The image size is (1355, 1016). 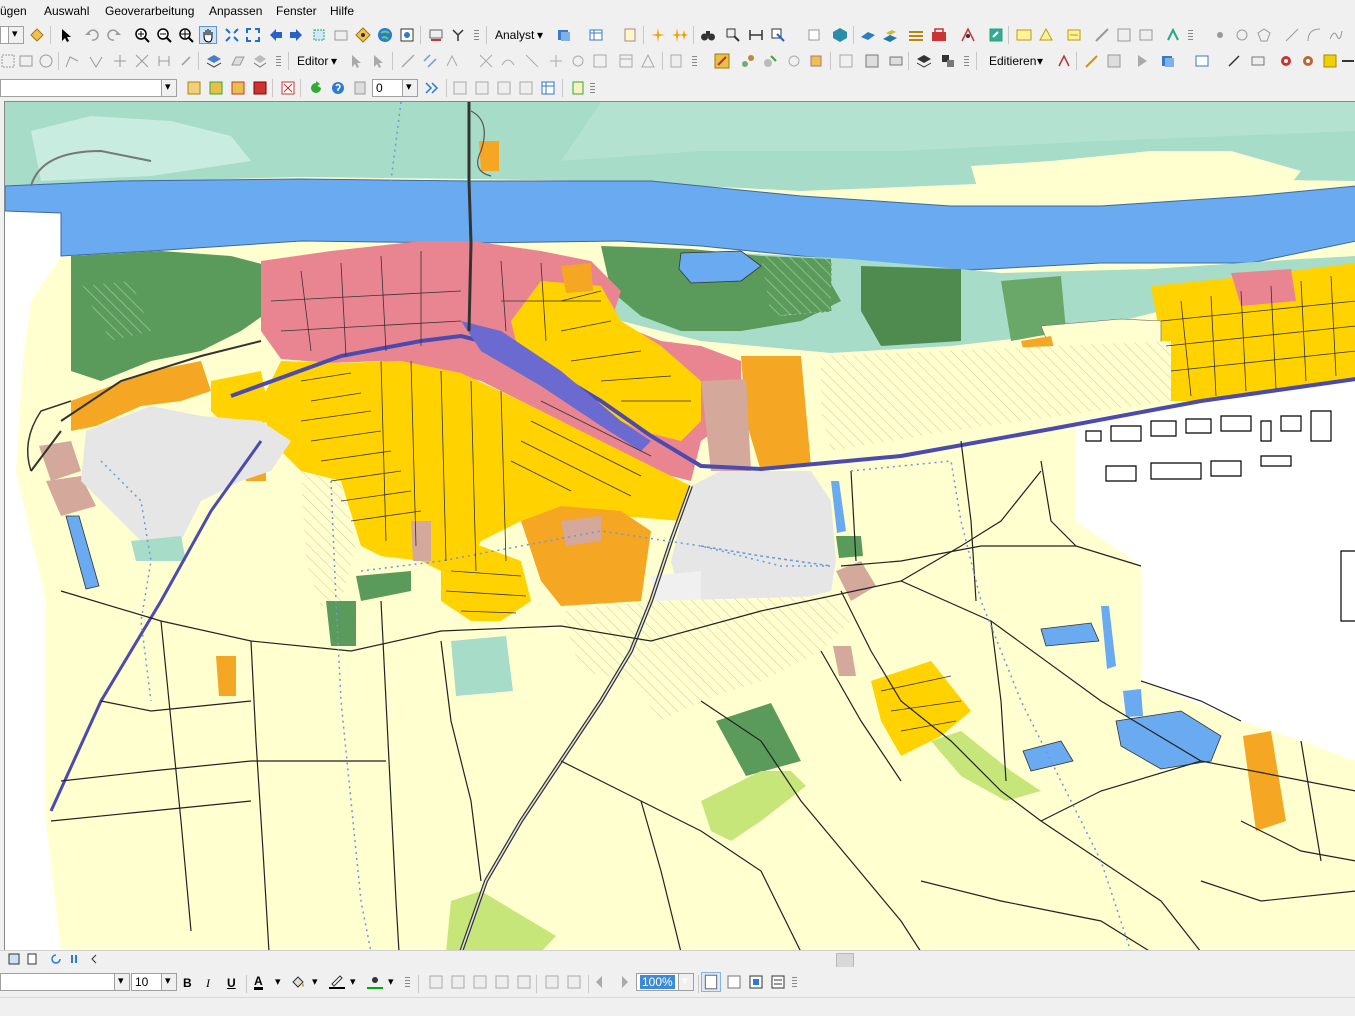 I want to click on play-icon, so click(x=1142, y=61).